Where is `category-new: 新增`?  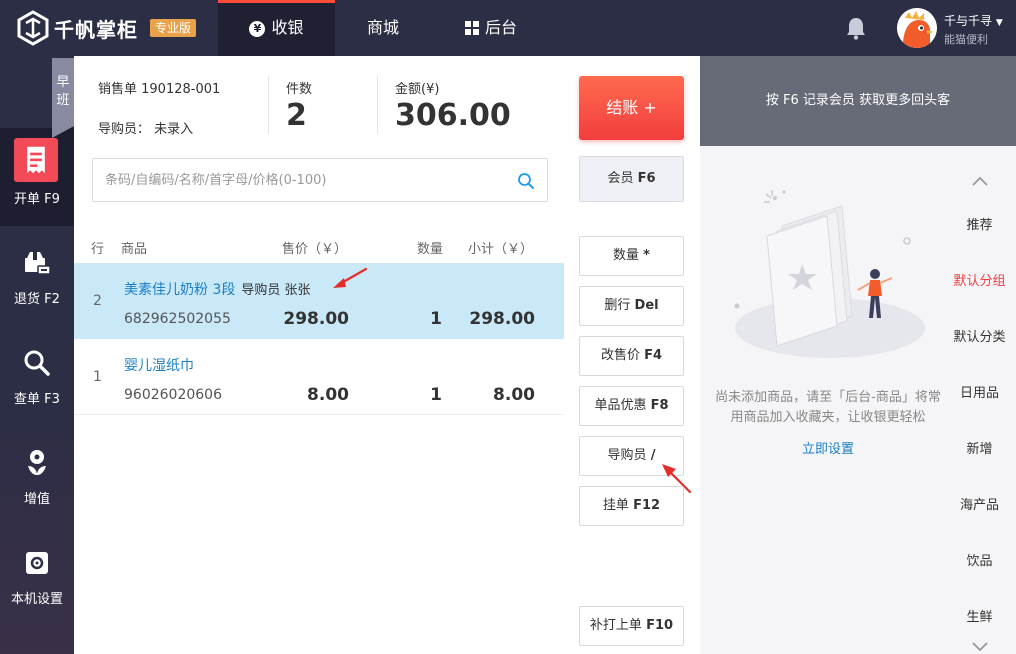 category-new: 新增 is located at coordinates (979, 447).